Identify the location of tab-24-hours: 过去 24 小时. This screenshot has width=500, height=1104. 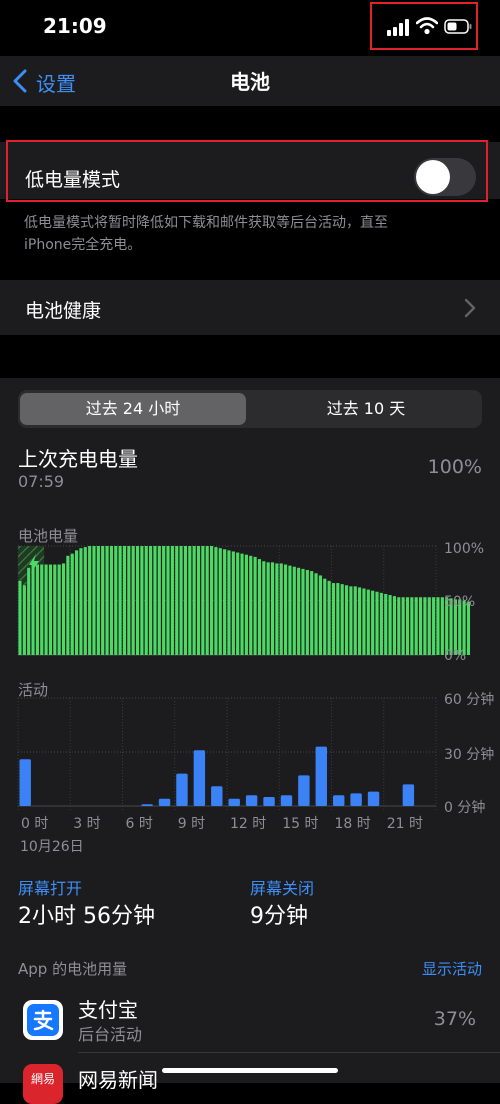
(133, 409).